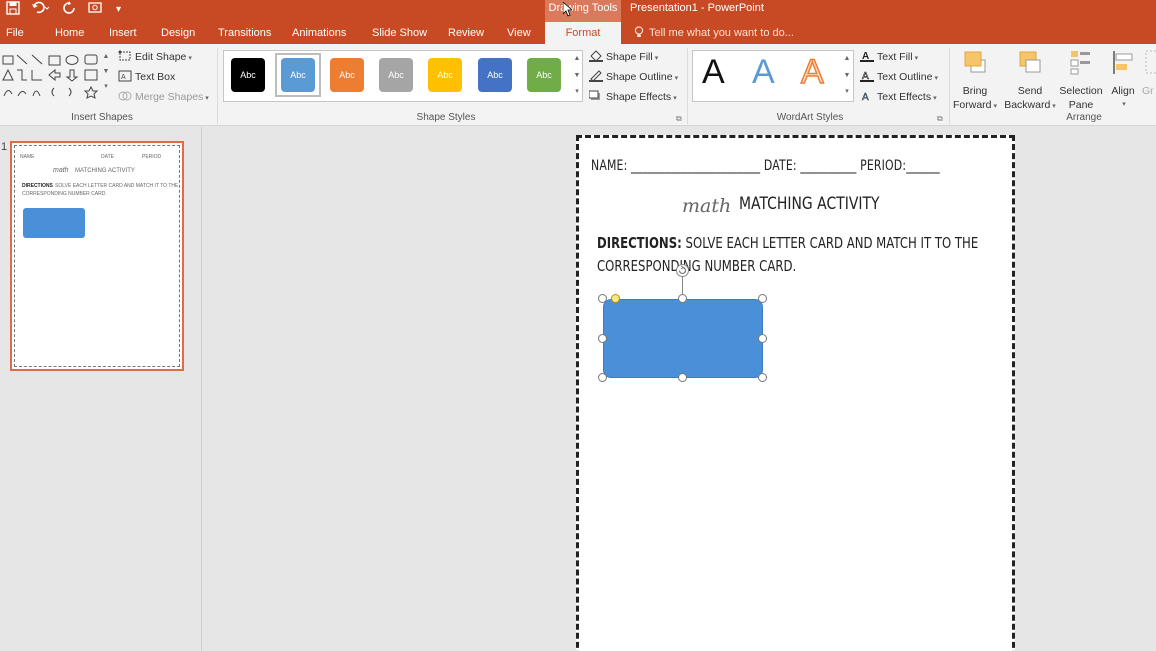  What do you see at coordinates (69, 33) in the screenshot?
I see `tab-home: Home` at bounding box center [69, 33].